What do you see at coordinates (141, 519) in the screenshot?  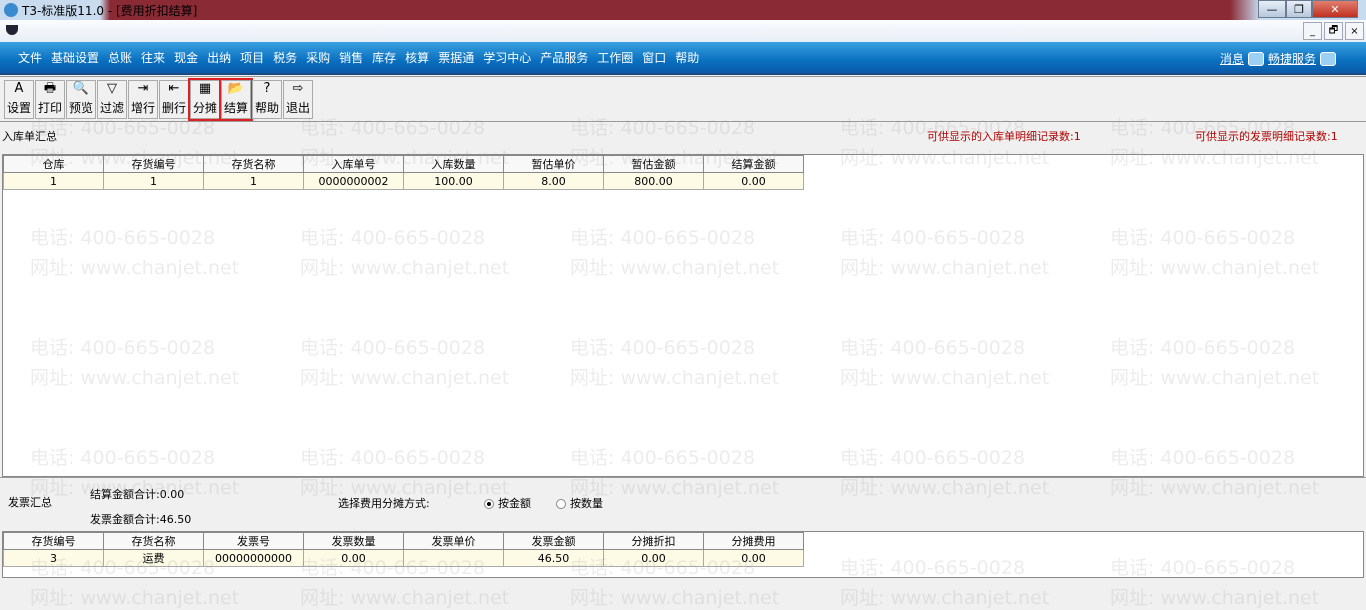 I see `invoice-total: 发票金额合计:46.50` at bounding box center [141, 519].